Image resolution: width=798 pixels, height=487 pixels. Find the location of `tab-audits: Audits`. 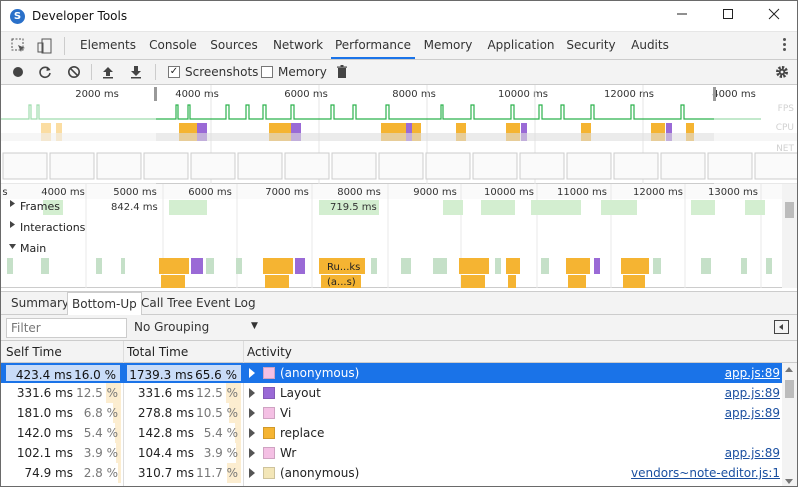

tab-audits: Audits is located at coordinates (650, 45).